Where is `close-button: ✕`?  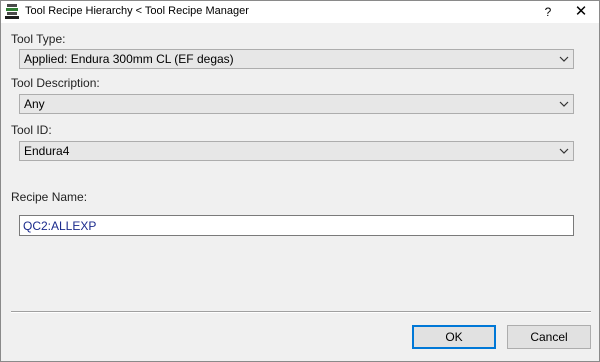
close-button: ✕ is located at coordinates (581, 12).